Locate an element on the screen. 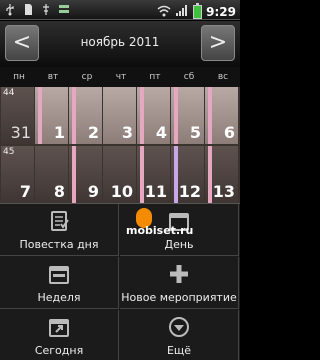 The image size is (320, 360). day-number: 1 is located at coordinates (59, 132).